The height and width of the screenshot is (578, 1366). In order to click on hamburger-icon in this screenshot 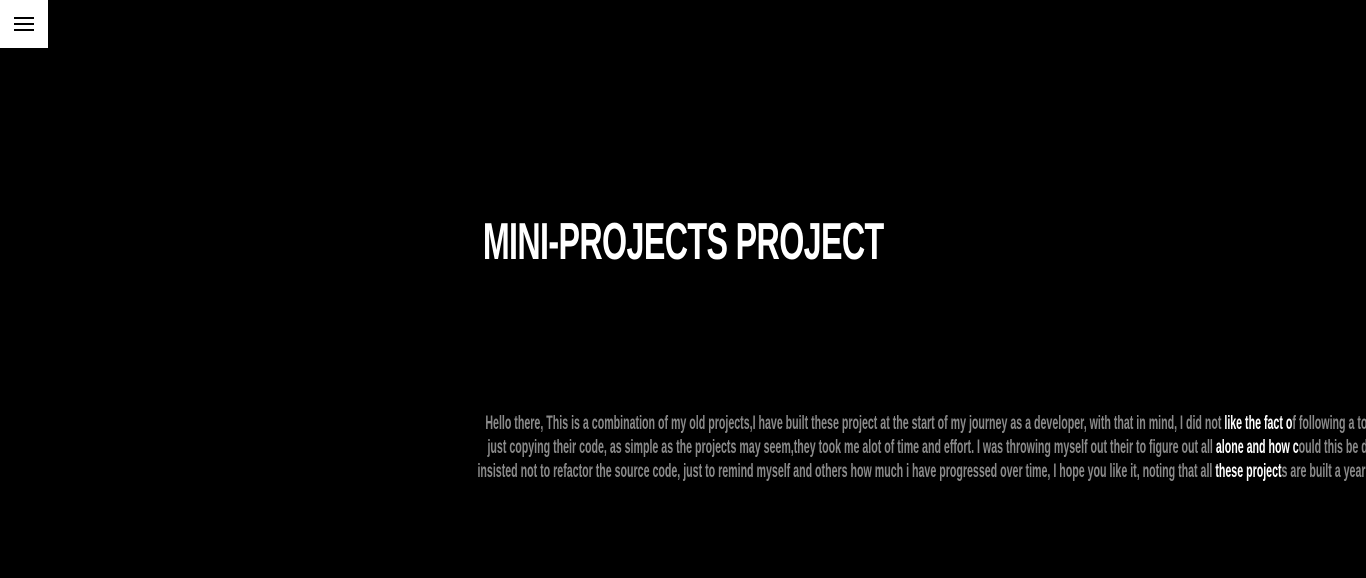, I will do `click(24, 18)`.